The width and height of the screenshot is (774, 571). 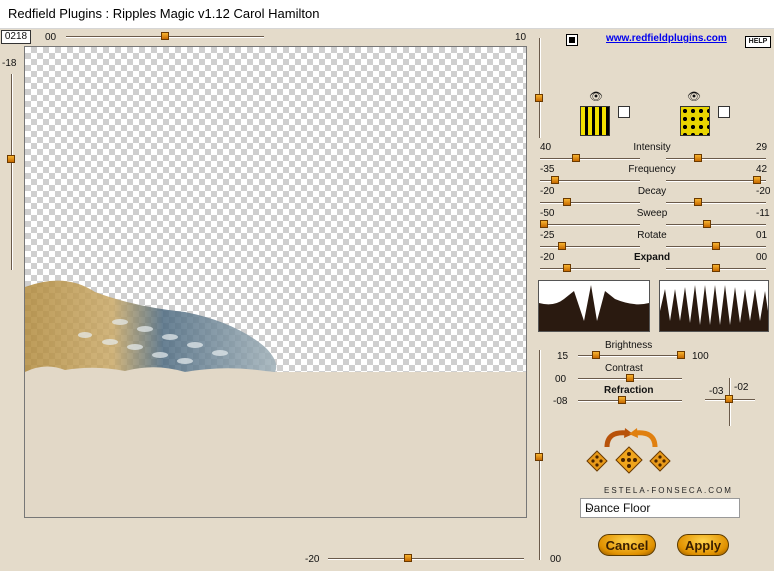 What do you see at coordinates (426, 559) in the screenshot?
I see `bottom-slider-track` at bounding box center [426, 559].